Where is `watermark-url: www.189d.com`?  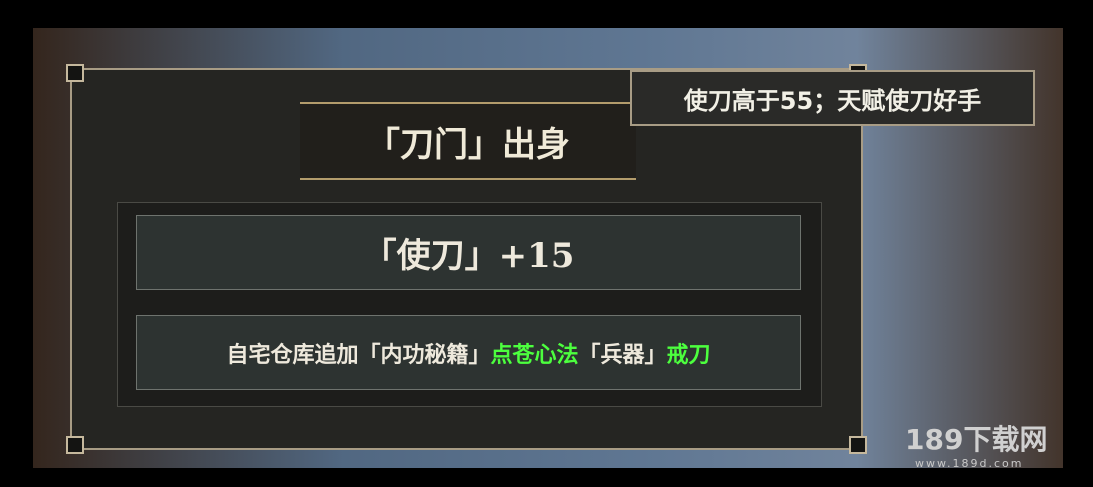
watermark-url: www.189d.com is located at coordinates (969, 463).